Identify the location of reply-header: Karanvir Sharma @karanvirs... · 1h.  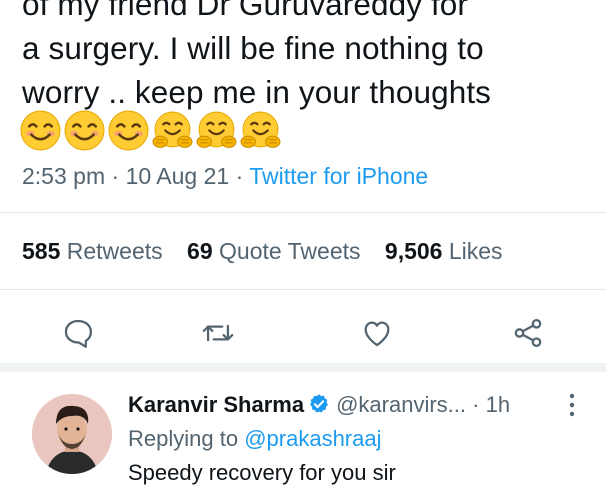
(319, 405).